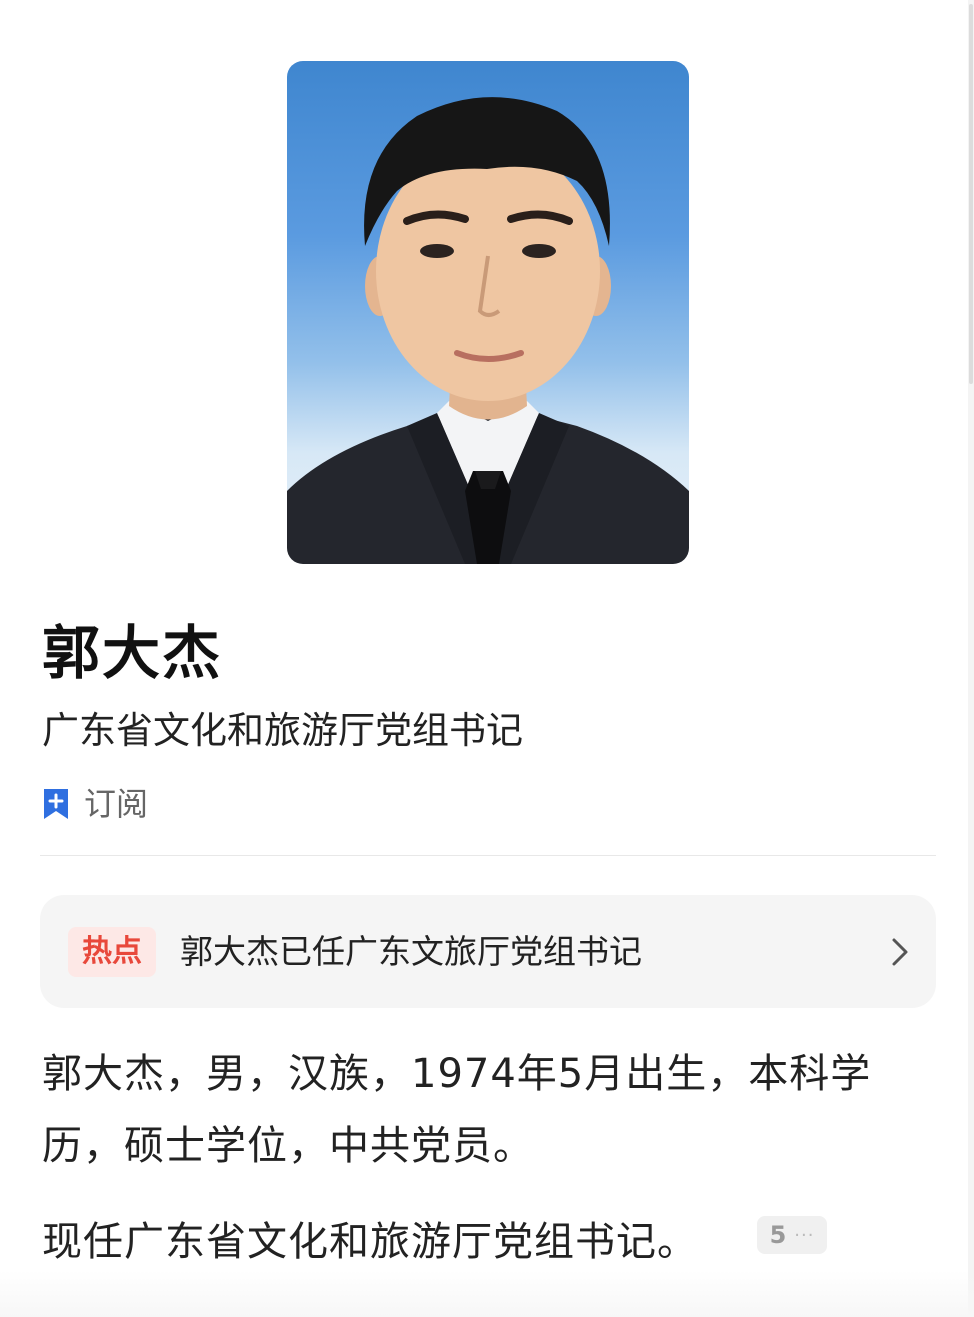 This screenshot has width=974, height=1317. What do you see at coordinates (971, 194) in the screenshot?
I see `scrollbar-thumb` at bounding box center [971, 194].